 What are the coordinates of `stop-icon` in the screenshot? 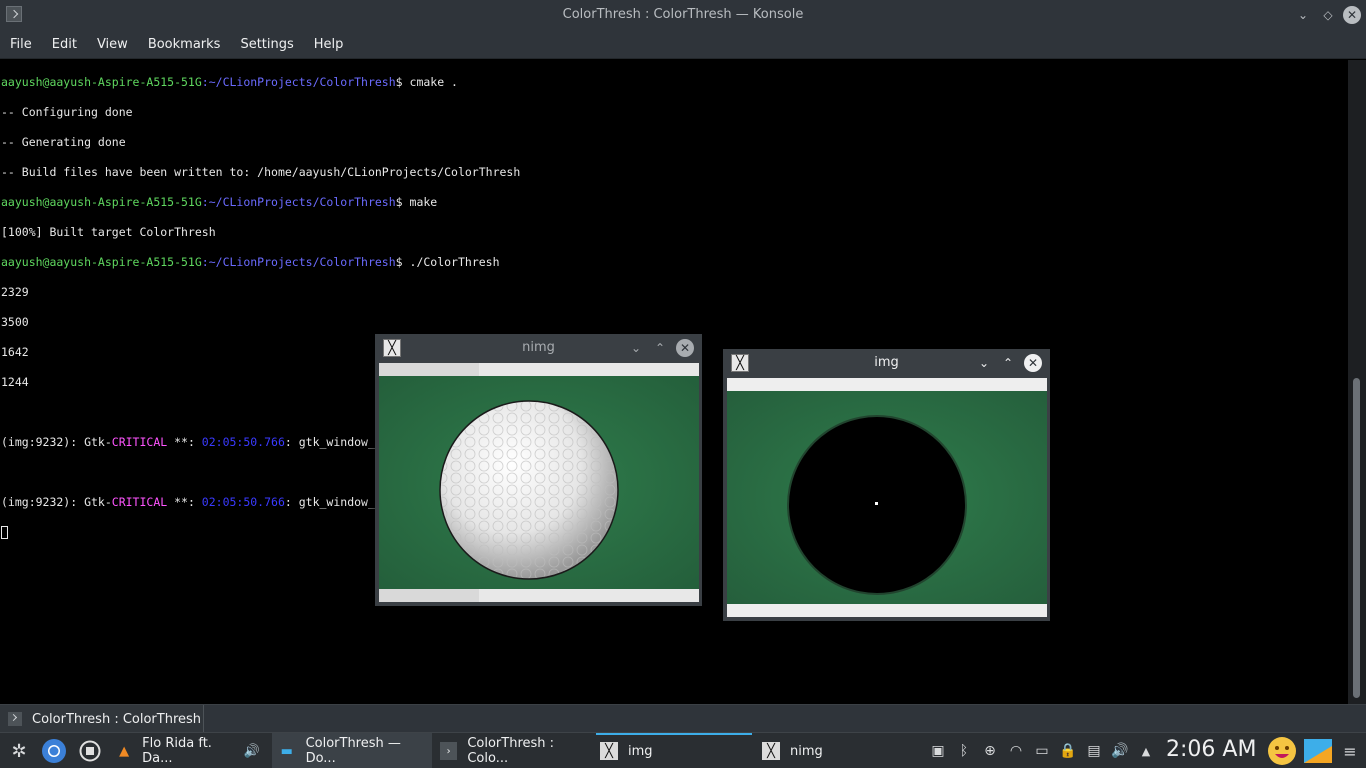 It's located at (90, 750).